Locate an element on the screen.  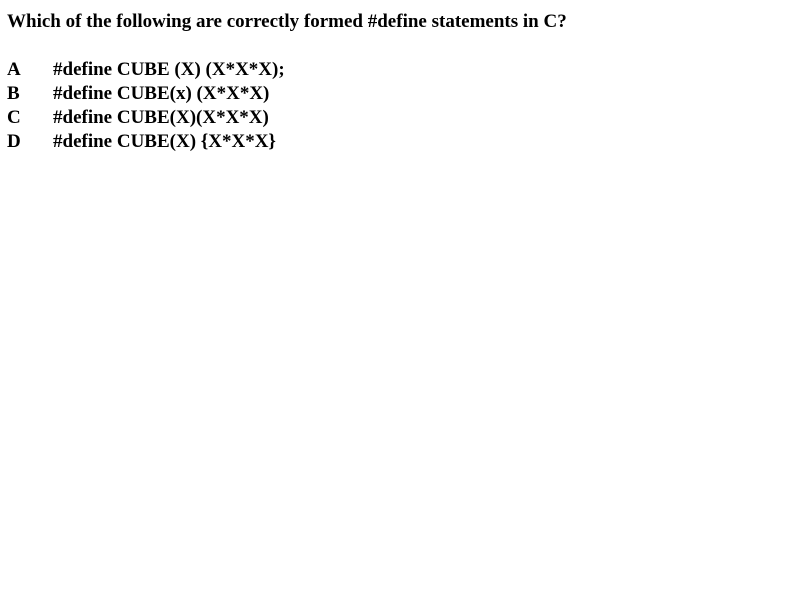
option-letter: D is located at coordinates (14, 141).